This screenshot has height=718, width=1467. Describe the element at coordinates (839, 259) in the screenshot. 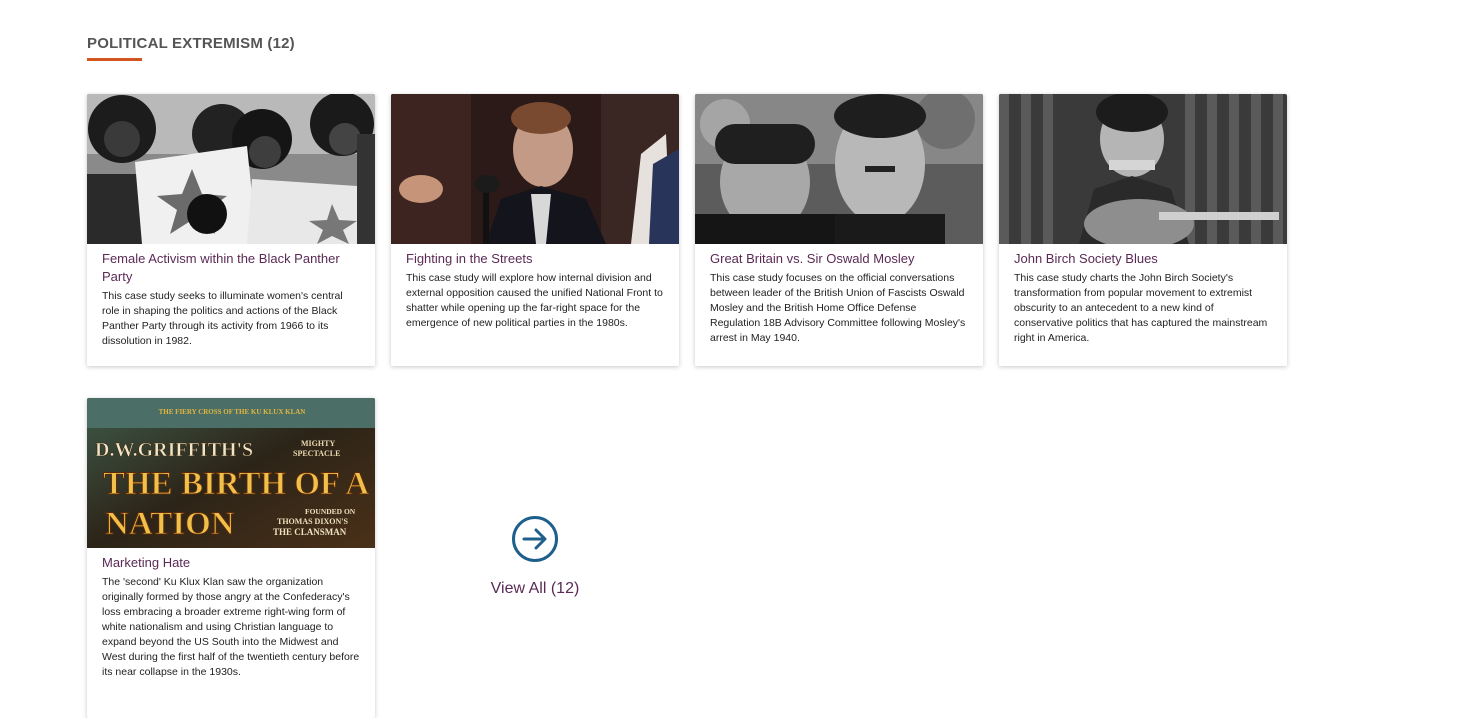

I see `card-title: Great Britain vs. Sir Oswald Mosley` at that location.